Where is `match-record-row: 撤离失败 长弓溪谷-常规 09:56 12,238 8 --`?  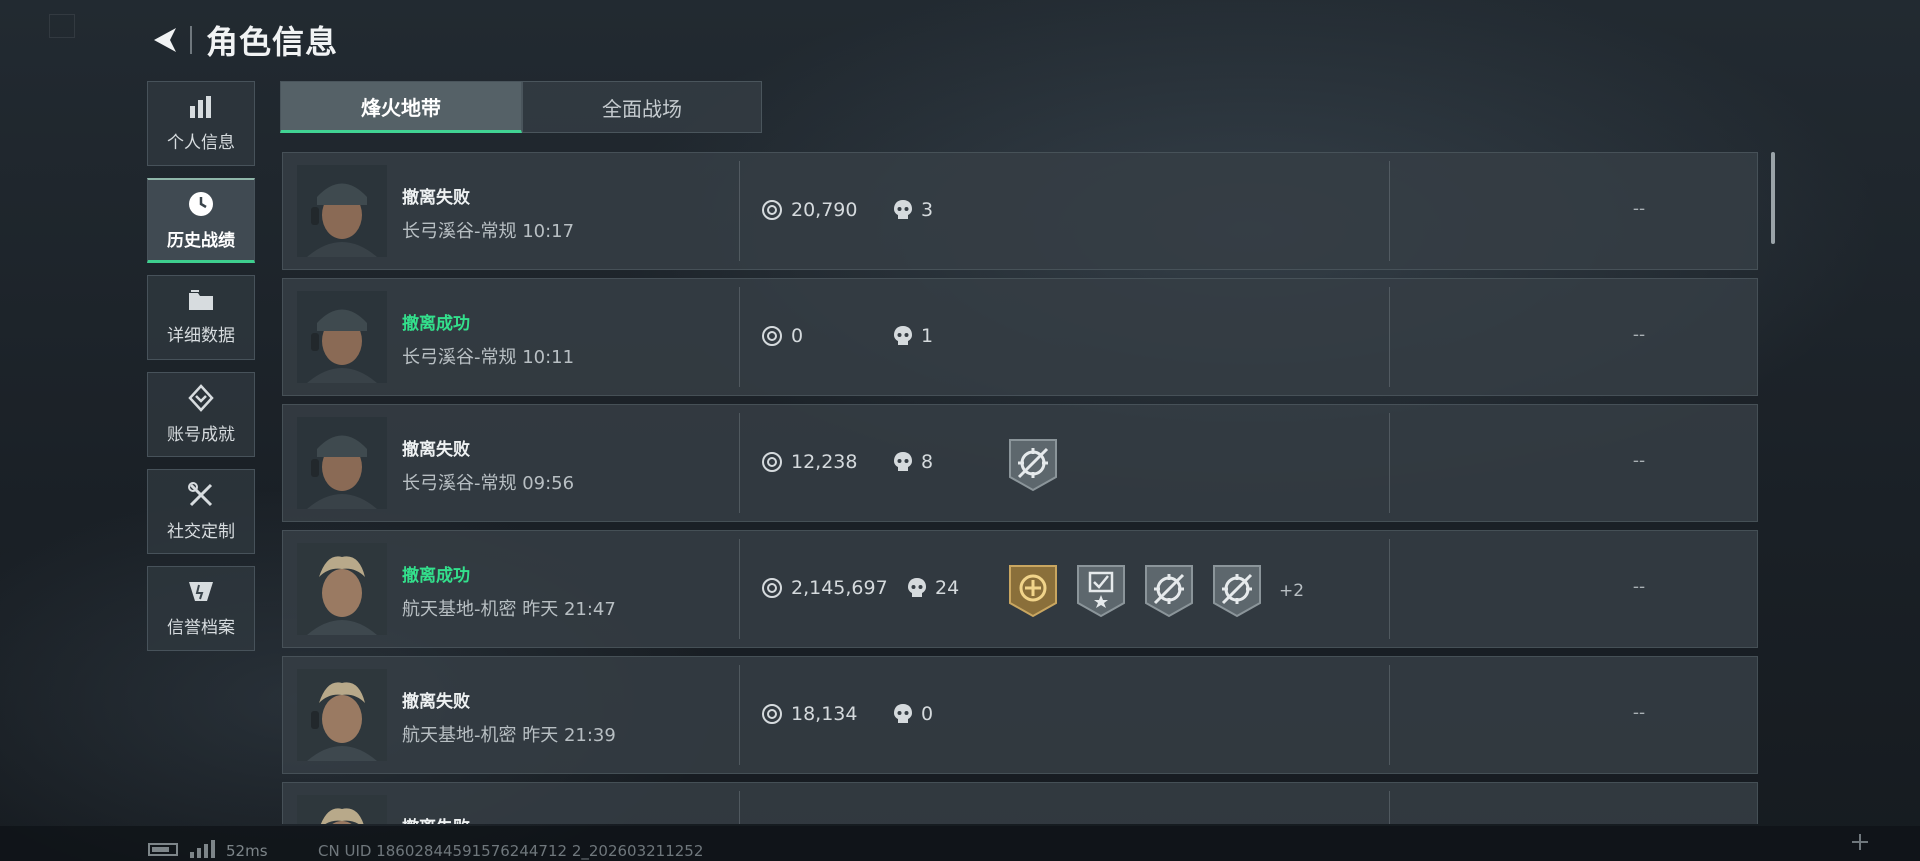
match-record-row: 撤离失败 长弓溪谷-常规 09:56 12,238 8 -- is located at coordinates (1020, 463).